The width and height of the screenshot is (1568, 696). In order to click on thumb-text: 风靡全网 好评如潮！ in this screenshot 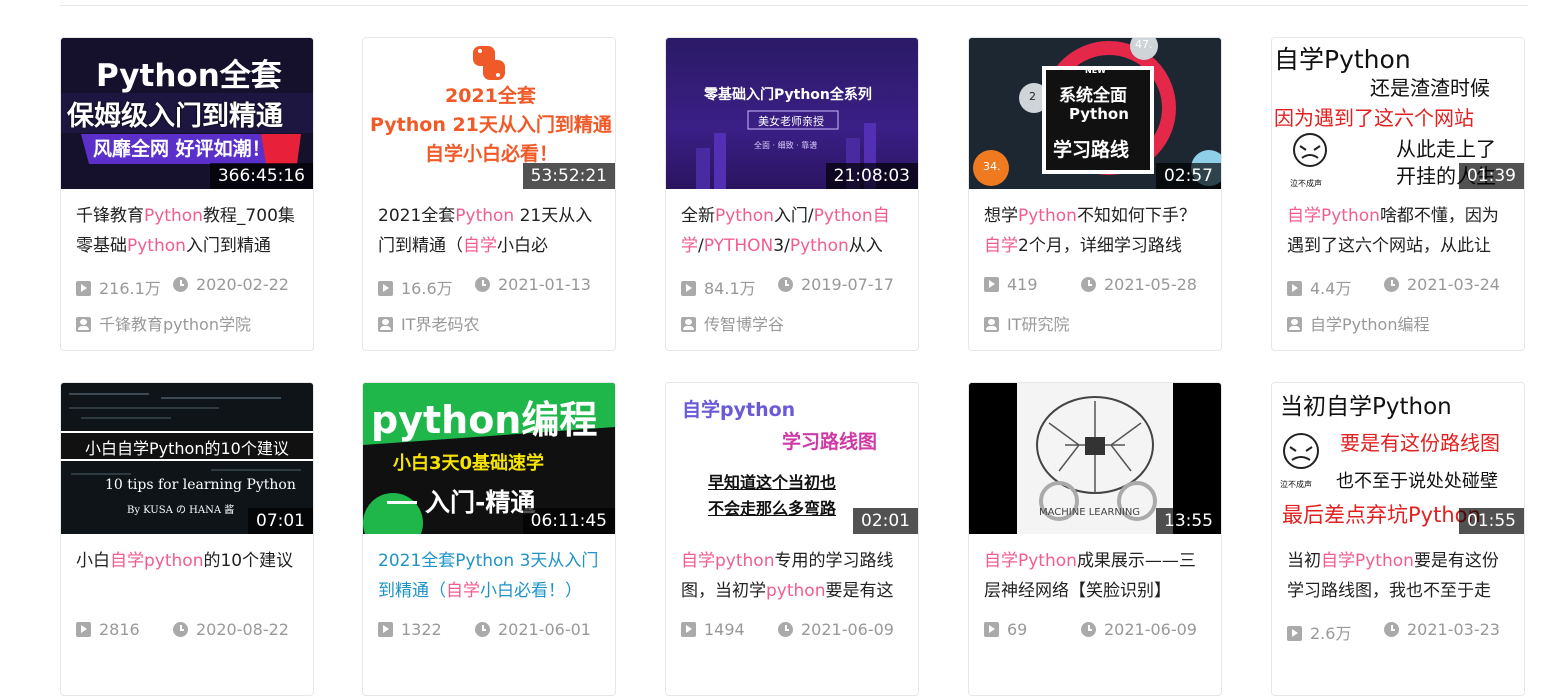, I will do `click(182, 149)`.